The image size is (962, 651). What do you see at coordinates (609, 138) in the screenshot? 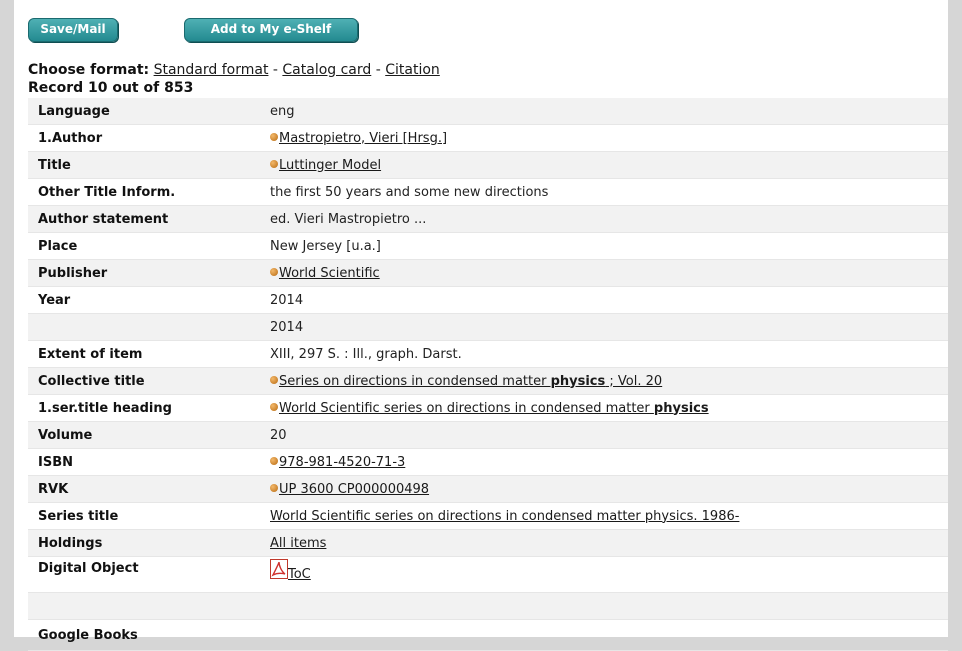
I see `field-value: Mastropietro, Vieri [Hrsg.]` at bounding box center [609, 138].